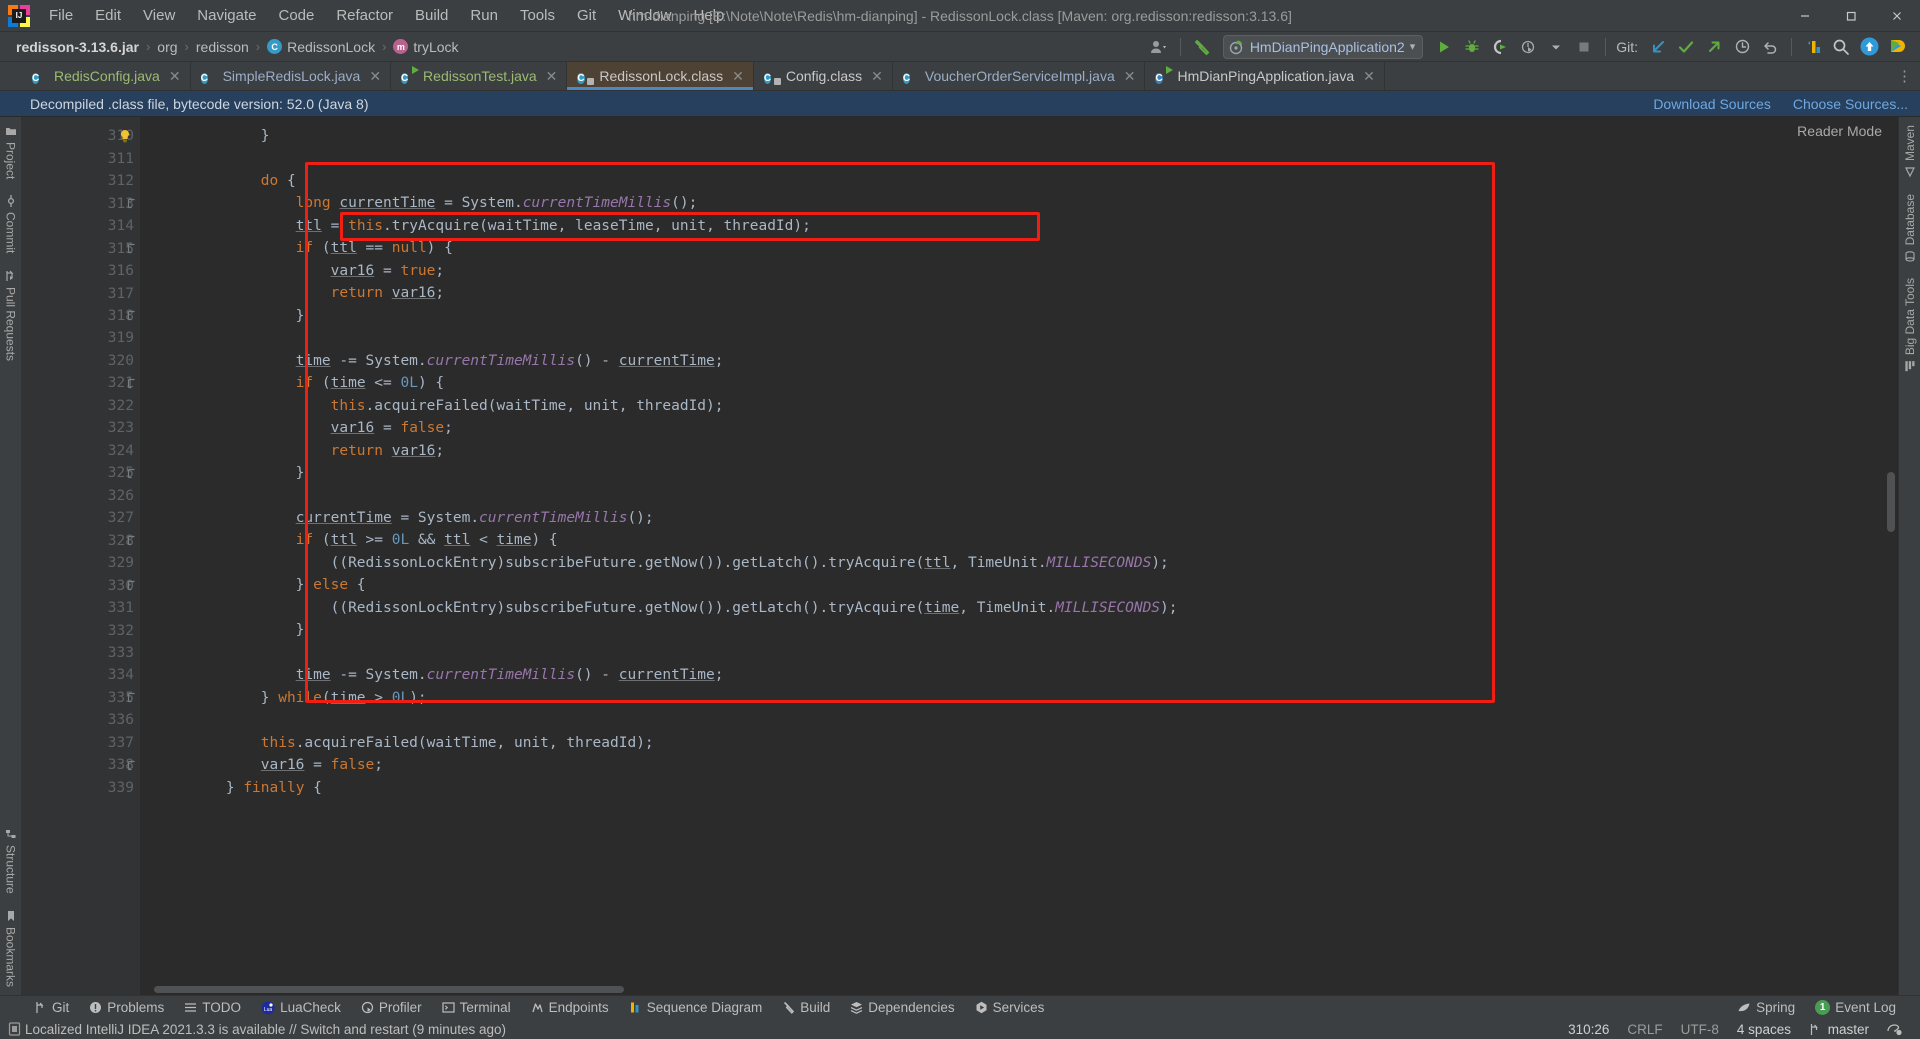 Image resolution: width=1920 pixels, height=1039 pixels. What do you see at coordinates (1897, 16) in the screenshot?
I see `close-button` at bounding box center [1897, 16].